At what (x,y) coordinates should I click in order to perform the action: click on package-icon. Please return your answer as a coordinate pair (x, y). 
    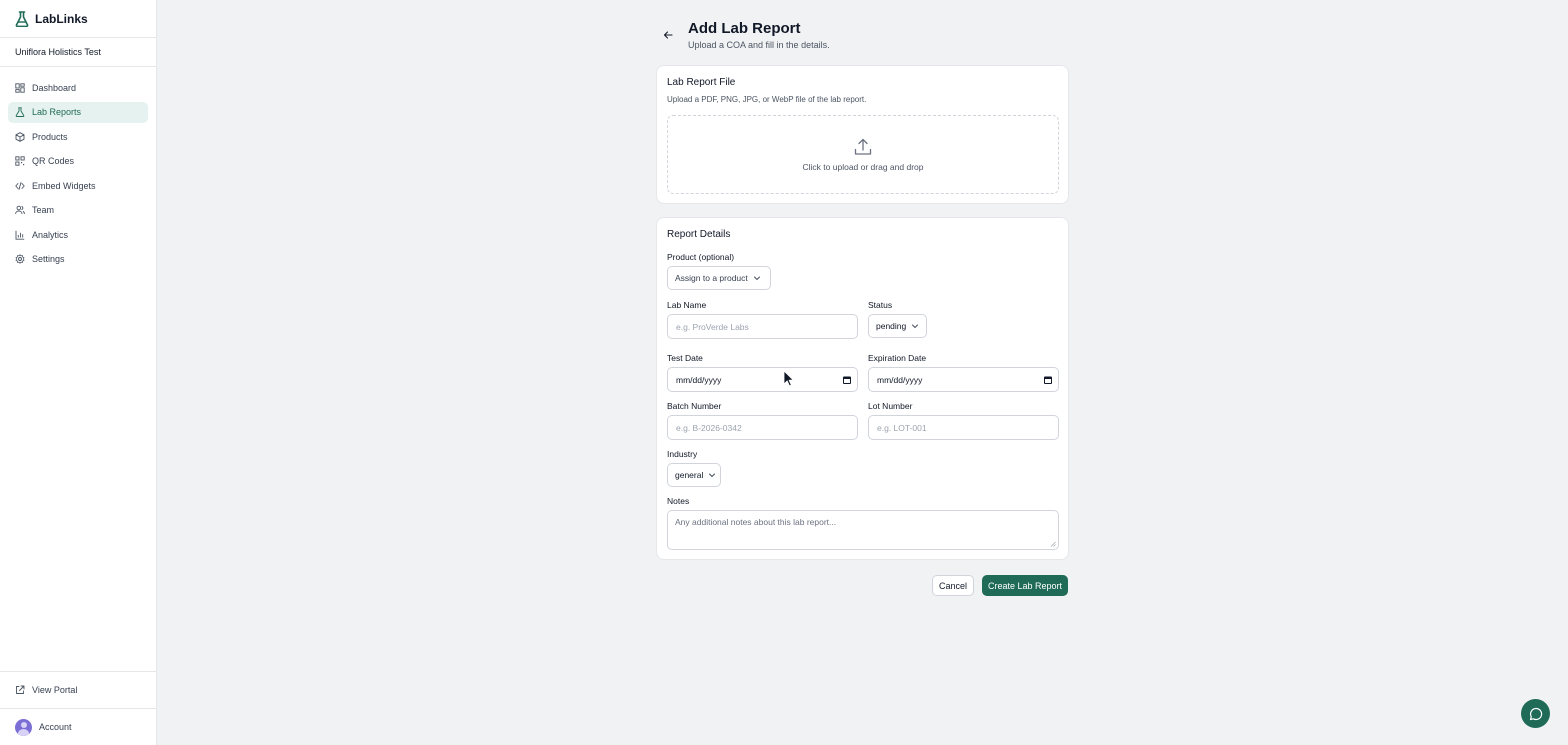
    Looking at the image, I should click on (20, 136).